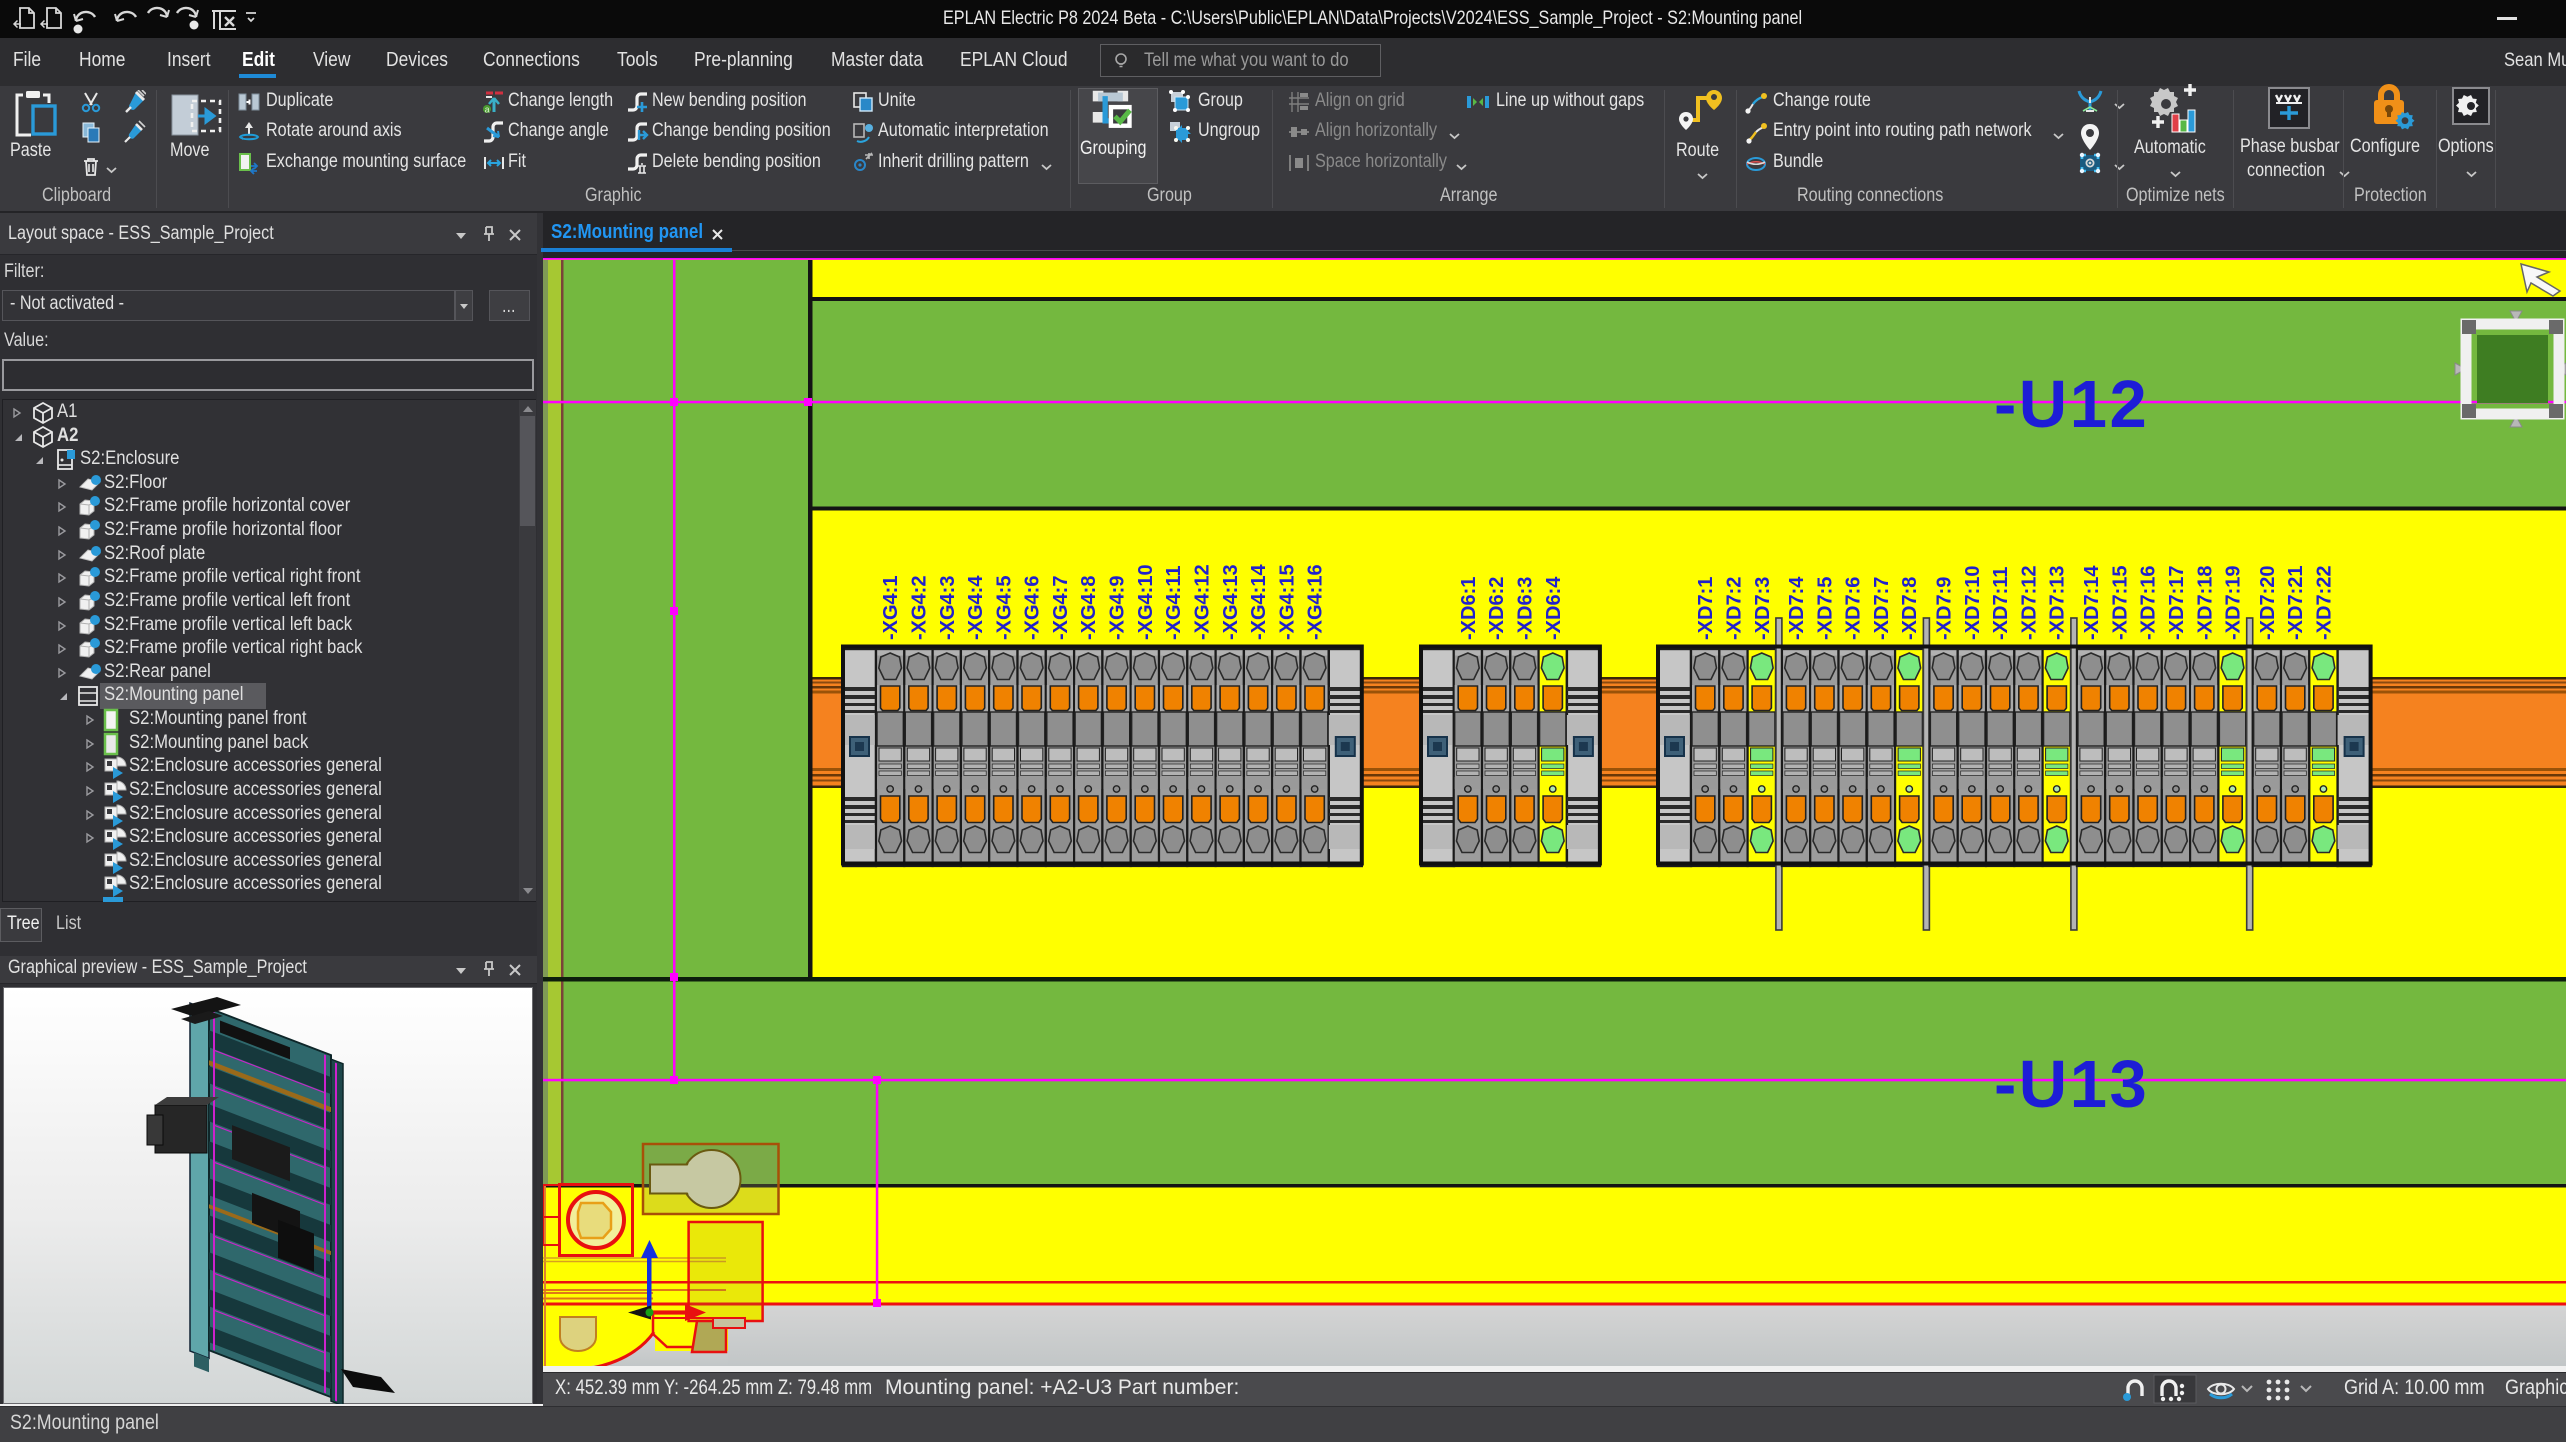 The width and height of the screenshot is (2566, 1442). What do you see at coordinates (1526, 608) in the screenshot?
I see `svg-text: -XD6:3` at bounding box center [1526, 608].